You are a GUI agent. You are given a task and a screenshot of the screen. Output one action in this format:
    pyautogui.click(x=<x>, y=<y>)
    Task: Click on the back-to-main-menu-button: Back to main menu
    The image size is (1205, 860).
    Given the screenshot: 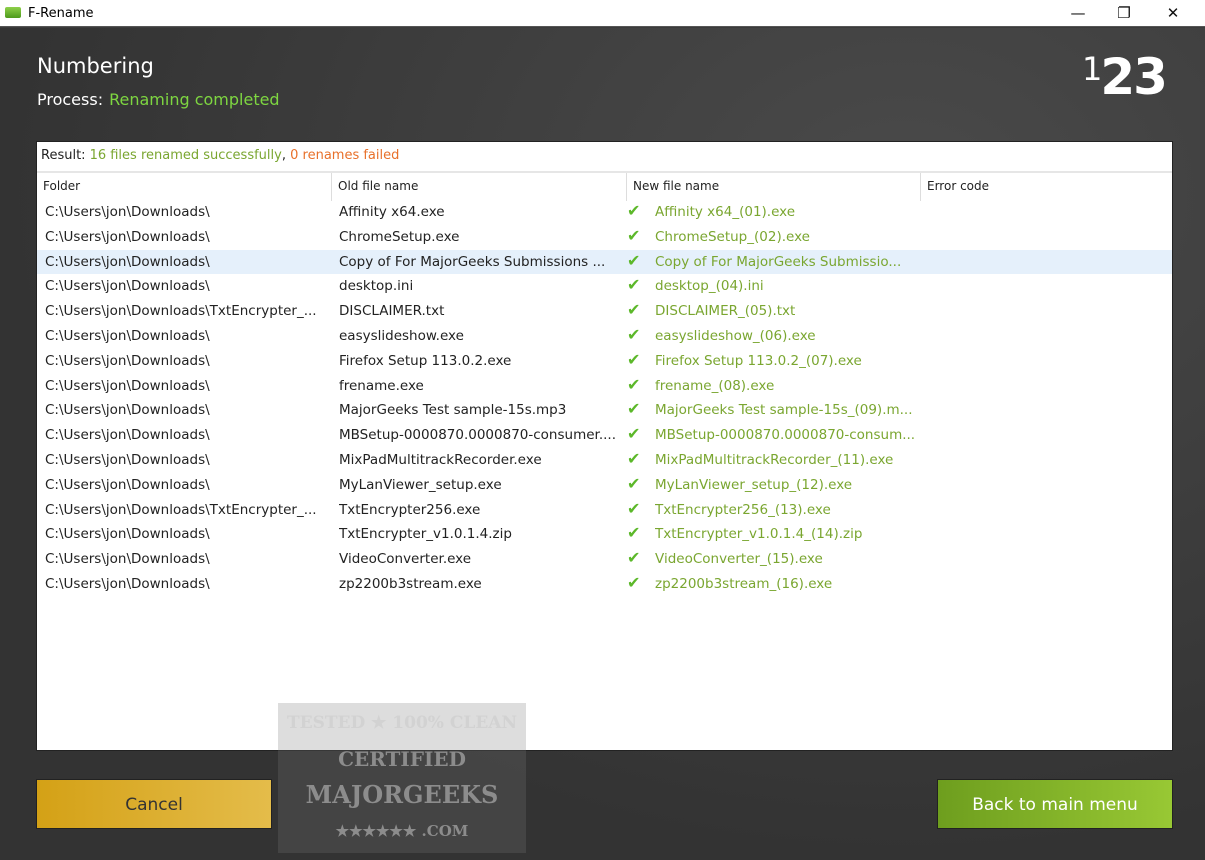 What is the action you would take?
    pyautogui.click(x=1055, y=804)
    